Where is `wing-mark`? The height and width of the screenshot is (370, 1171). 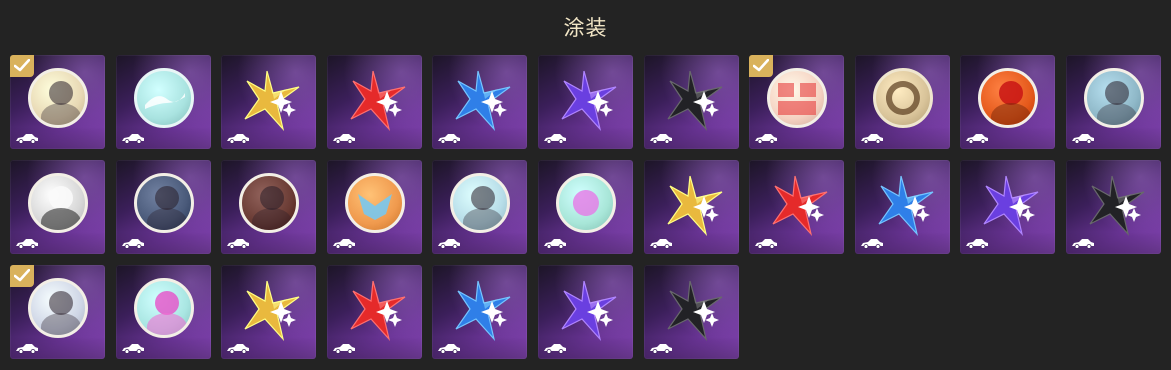 wing-mark is located at coordinates (374, 207).